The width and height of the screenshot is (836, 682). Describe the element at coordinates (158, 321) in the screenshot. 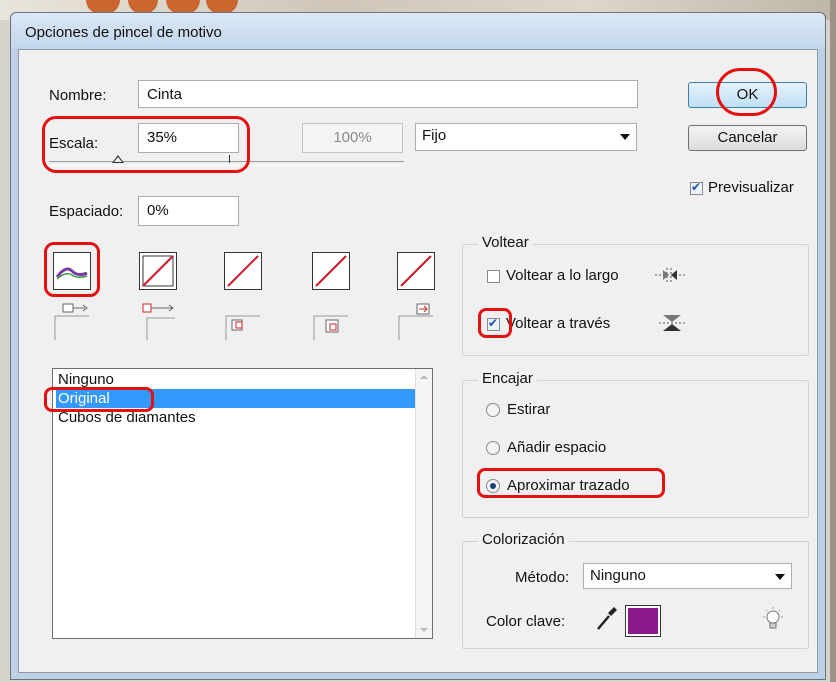

I see `outer-corner-diagram-icon` at that location.